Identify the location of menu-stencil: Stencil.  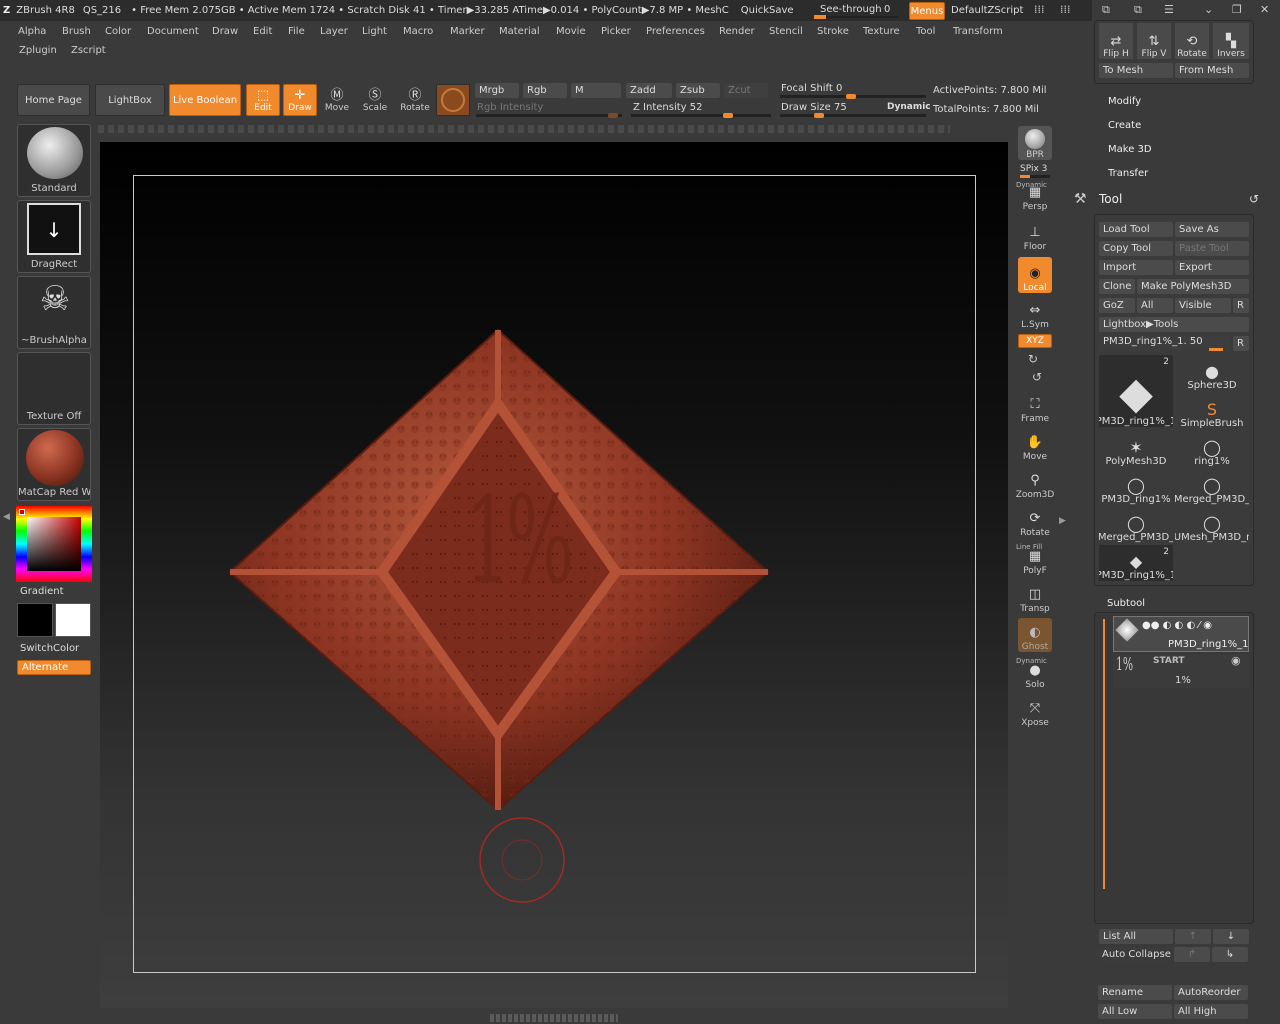
(786, 31).